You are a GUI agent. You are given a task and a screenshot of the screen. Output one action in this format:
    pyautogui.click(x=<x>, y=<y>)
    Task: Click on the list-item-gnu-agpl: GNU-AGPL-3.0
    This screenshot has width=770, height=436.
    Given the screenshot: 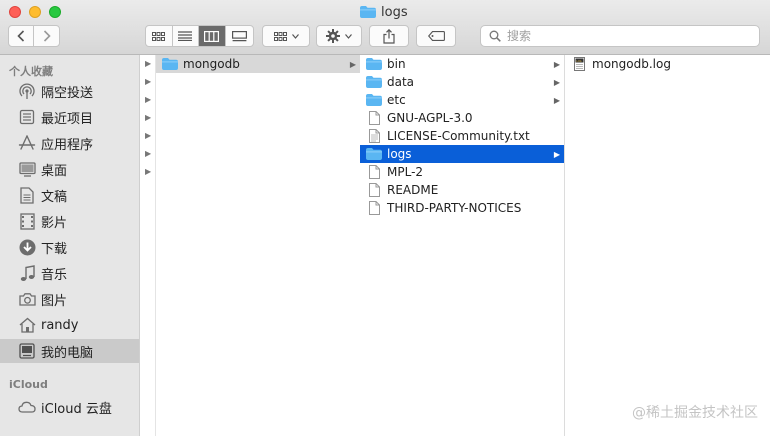 What is the action you would take?
    pyautogui.click(x=462, y=118)
    